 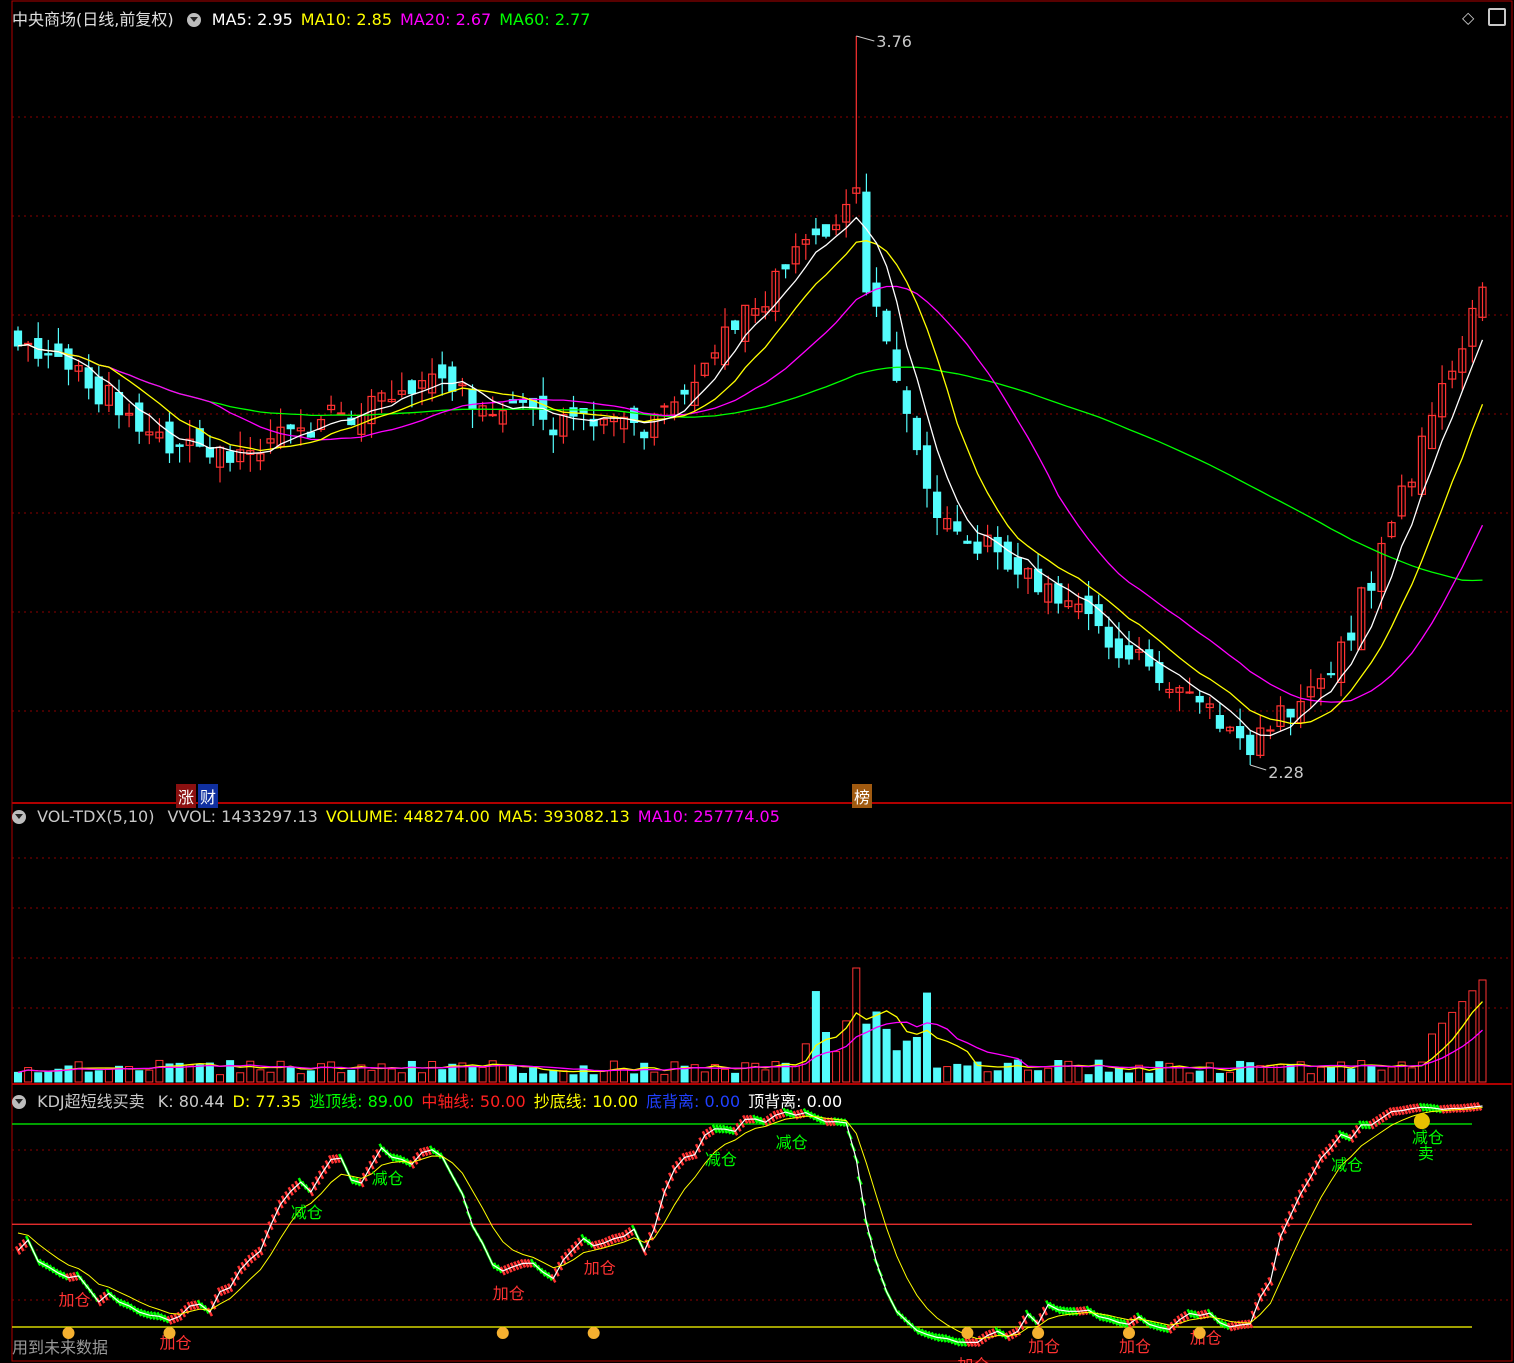 I want to click on price-indicator-2: MA20: 2.67, so click(x=446, y=19).